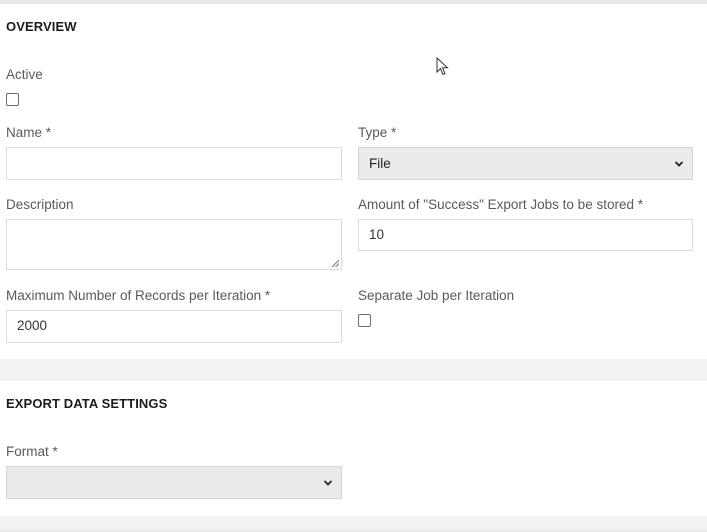 This screenshot has height=532, width=707. What do you see at coordinates (525, 235) in the screenshot?
I see `amount-input: 10` at bounding box center [525, 235].